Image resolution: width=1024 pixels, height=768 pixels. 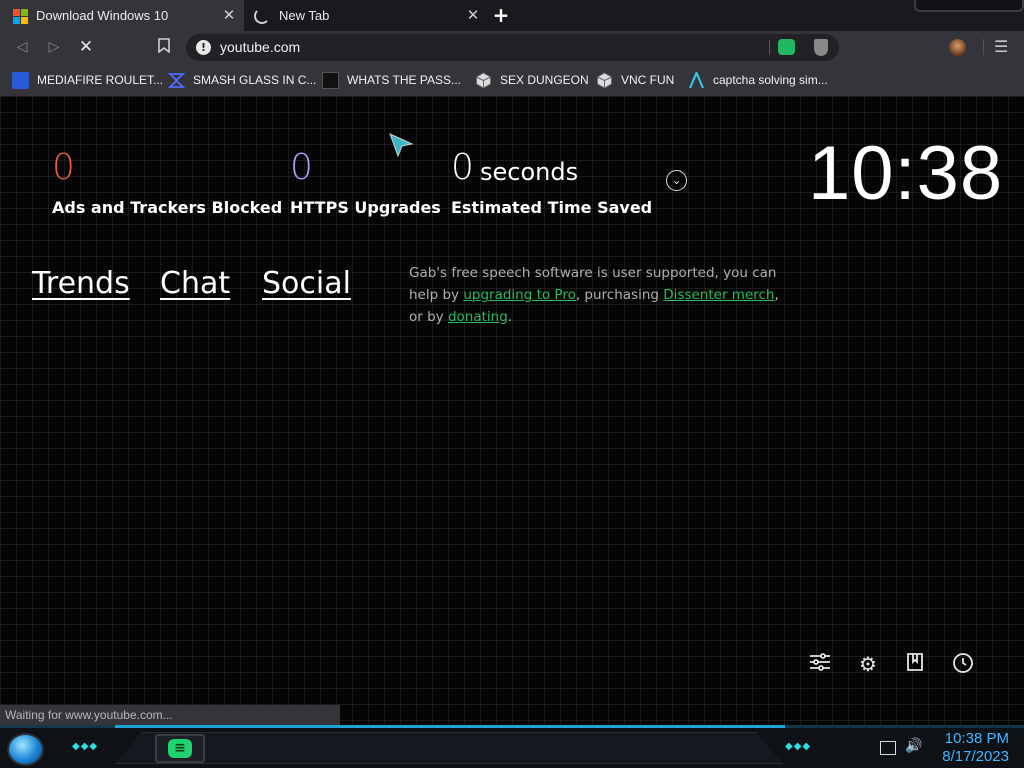 What do you see at coordinates (619, 295) in the screenshot?
I see `message-text: , purchasing` at bounding box center [619, 295].